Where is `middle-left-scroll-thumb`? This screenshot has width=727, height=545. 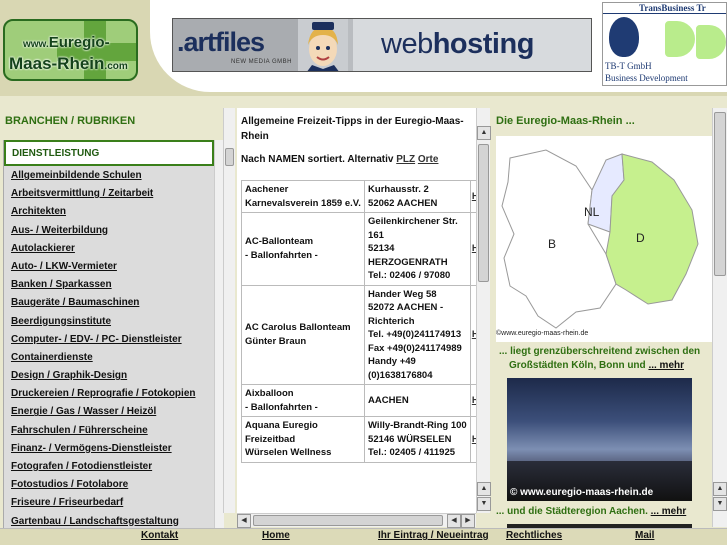
middle-left-scroll-thumb is located at coordinates (229, 157).